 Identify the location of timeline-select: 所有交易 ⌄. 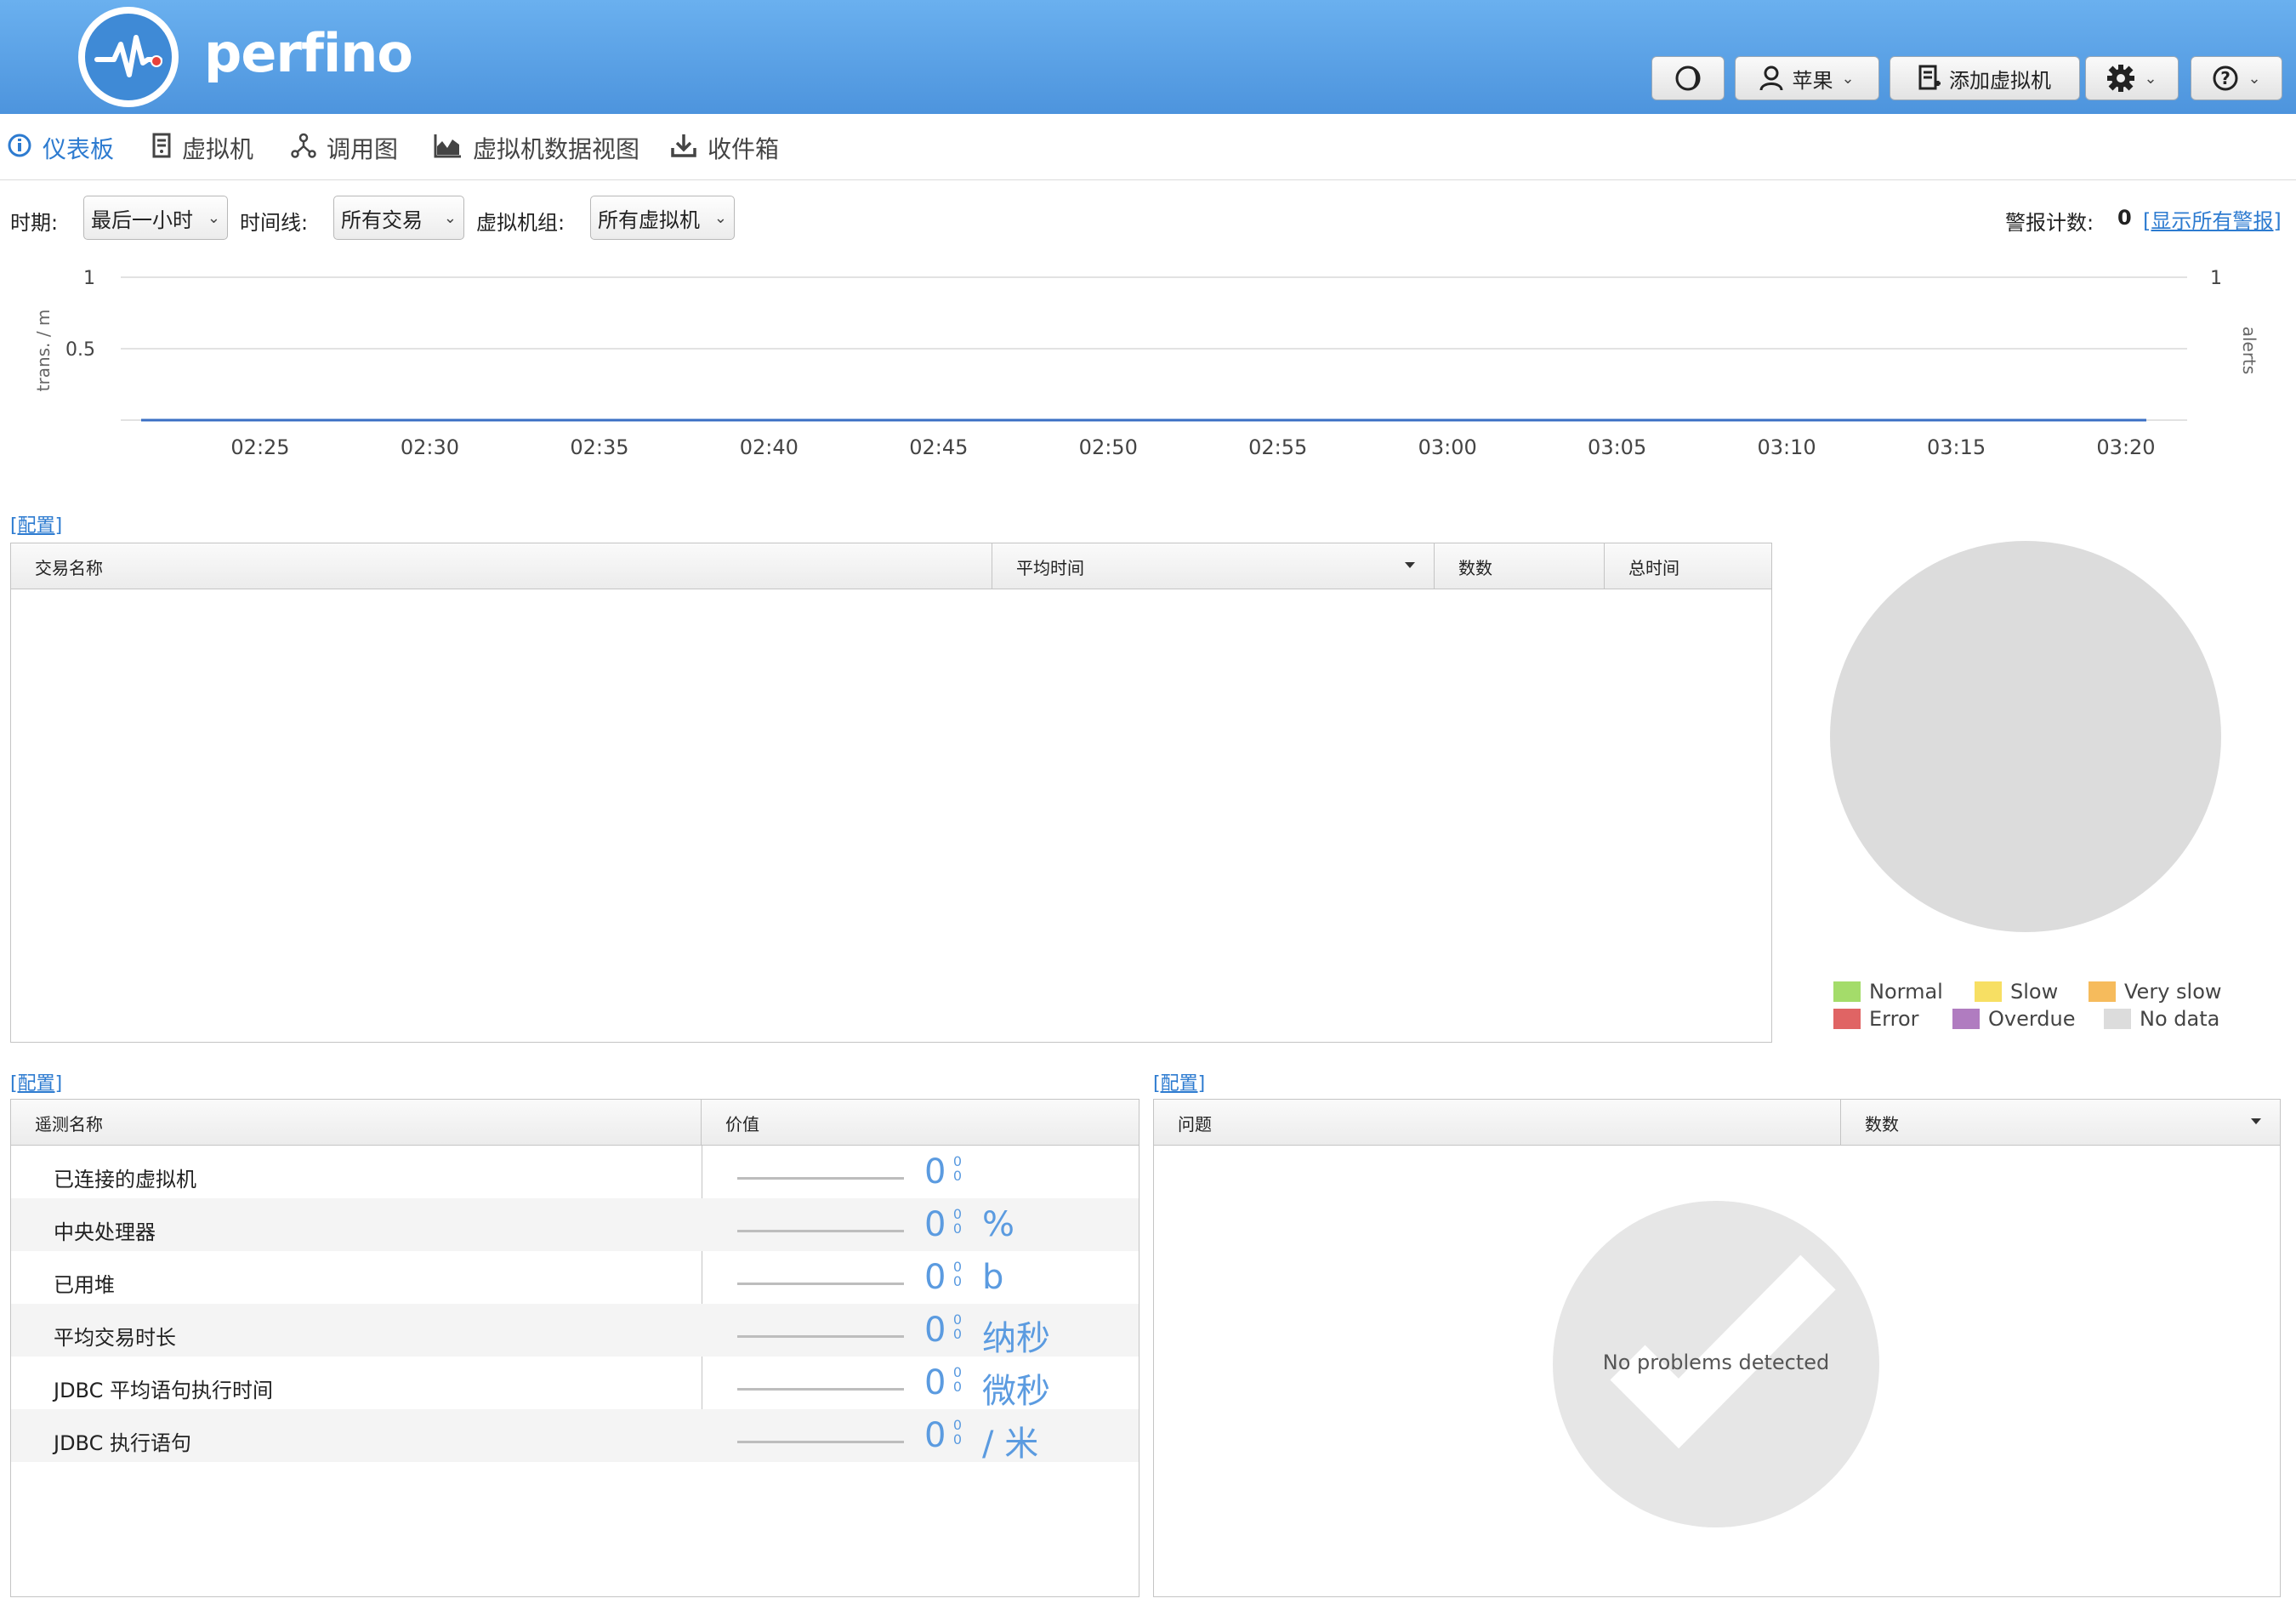
(398, 218).